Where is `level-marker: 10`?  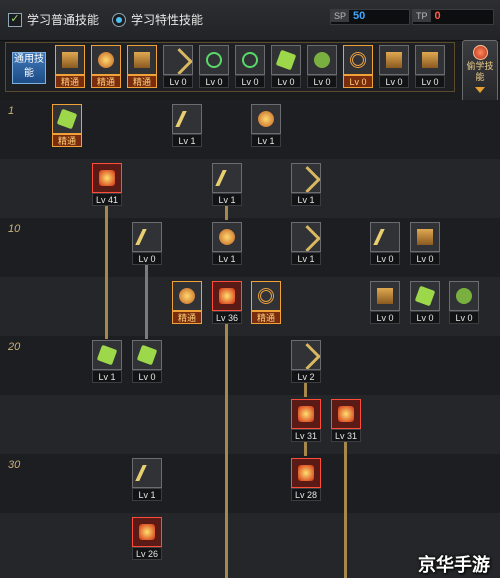
level-marker: 10 is located at coordinates (14, 229).